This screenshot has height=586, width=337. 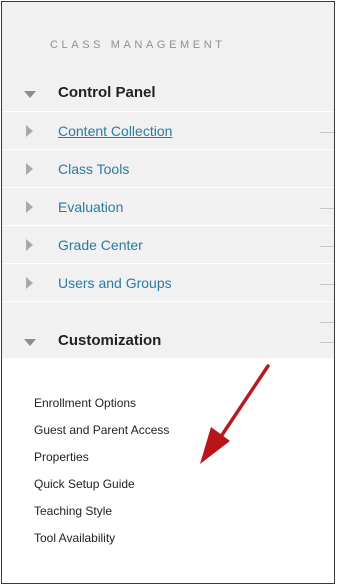 What do you see at coordinates (243, 403) in the screenshot?
I see `arrow-shaft` at bounding box center [243, 403].